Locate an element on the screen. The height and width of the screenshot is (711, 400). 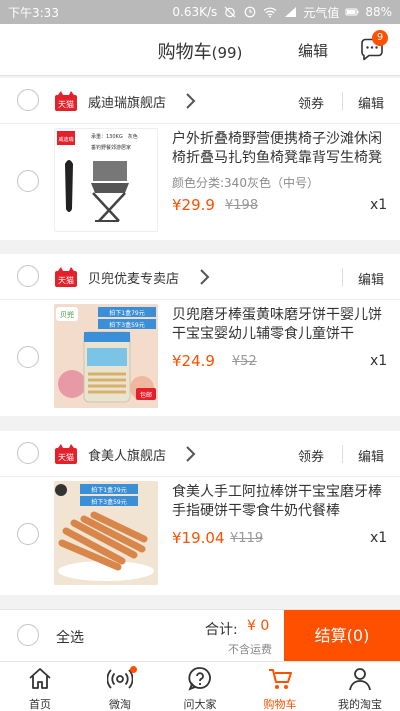
original-price: ¥52 is located at coordinates (244, 361).